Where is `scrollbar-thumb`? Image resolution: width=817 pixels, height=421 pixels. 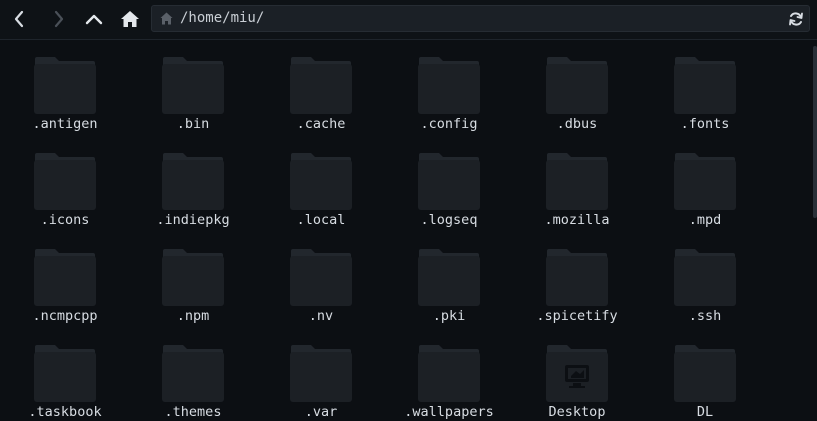 scrollbar-thumb is located at coordinates (815, 132).